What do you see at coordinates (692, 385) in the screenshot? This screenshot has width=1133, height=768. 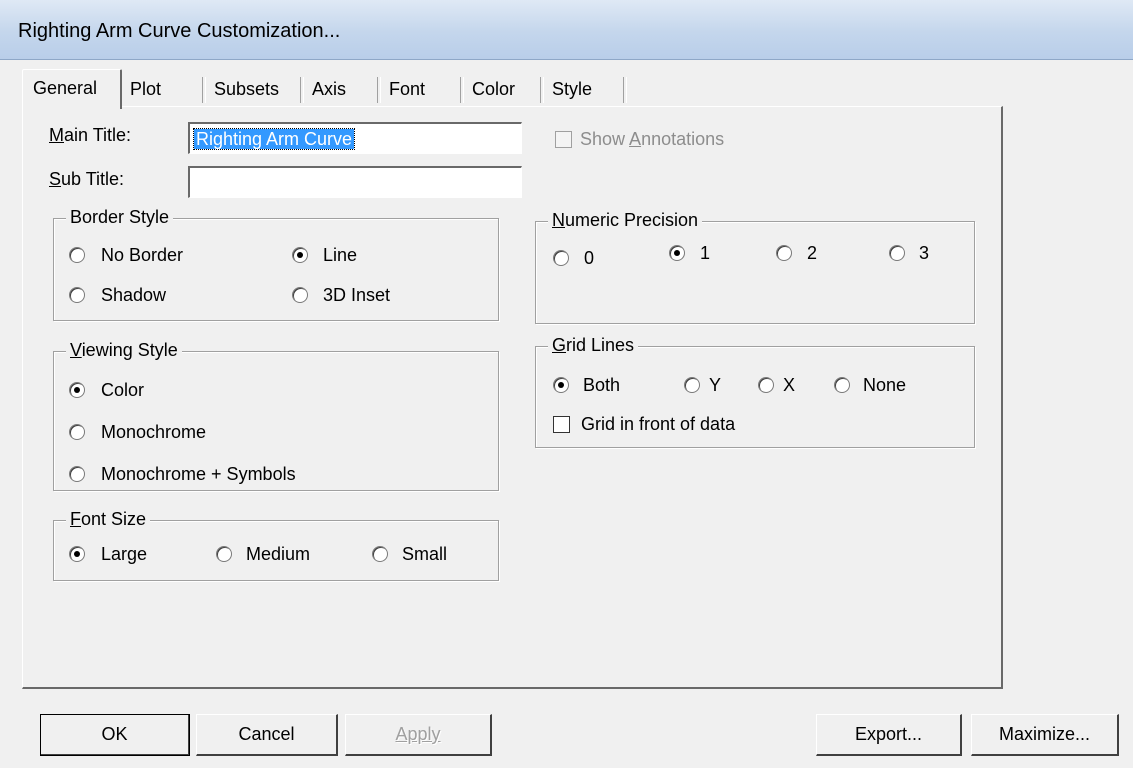 I see `grid-y-radio` at bounding box center [692, 385].